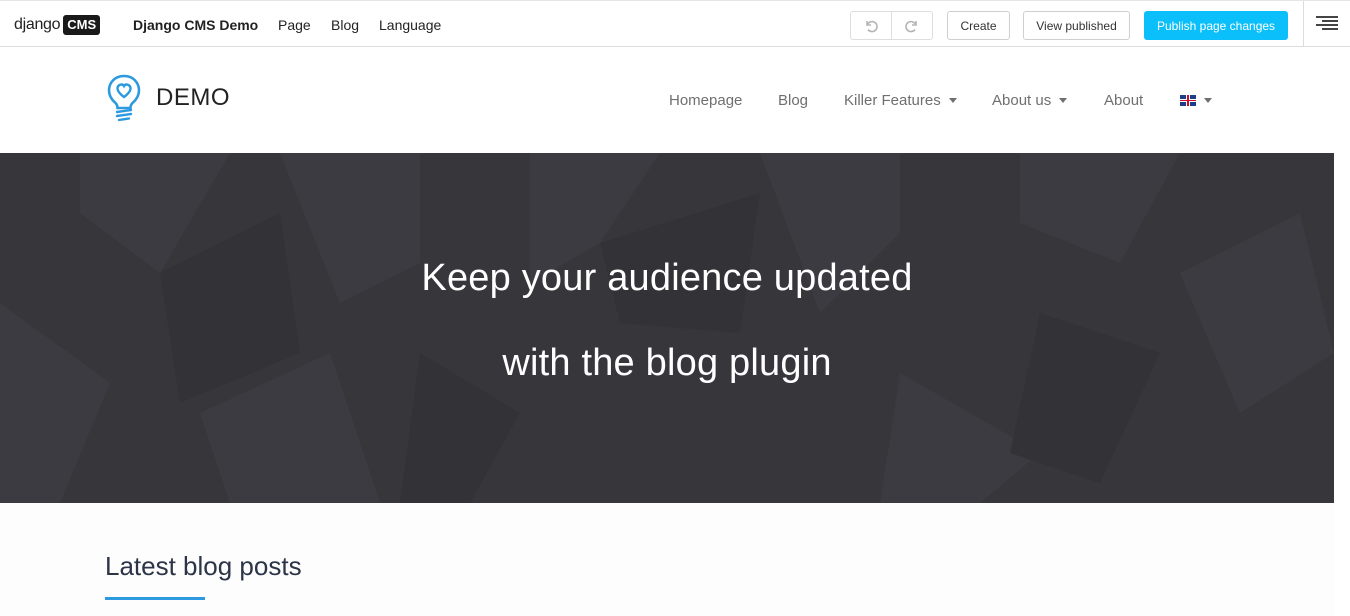 The width and height of the screenshot is (1350, 616). I want to click on toolbar-divider, so click(1303, 24).